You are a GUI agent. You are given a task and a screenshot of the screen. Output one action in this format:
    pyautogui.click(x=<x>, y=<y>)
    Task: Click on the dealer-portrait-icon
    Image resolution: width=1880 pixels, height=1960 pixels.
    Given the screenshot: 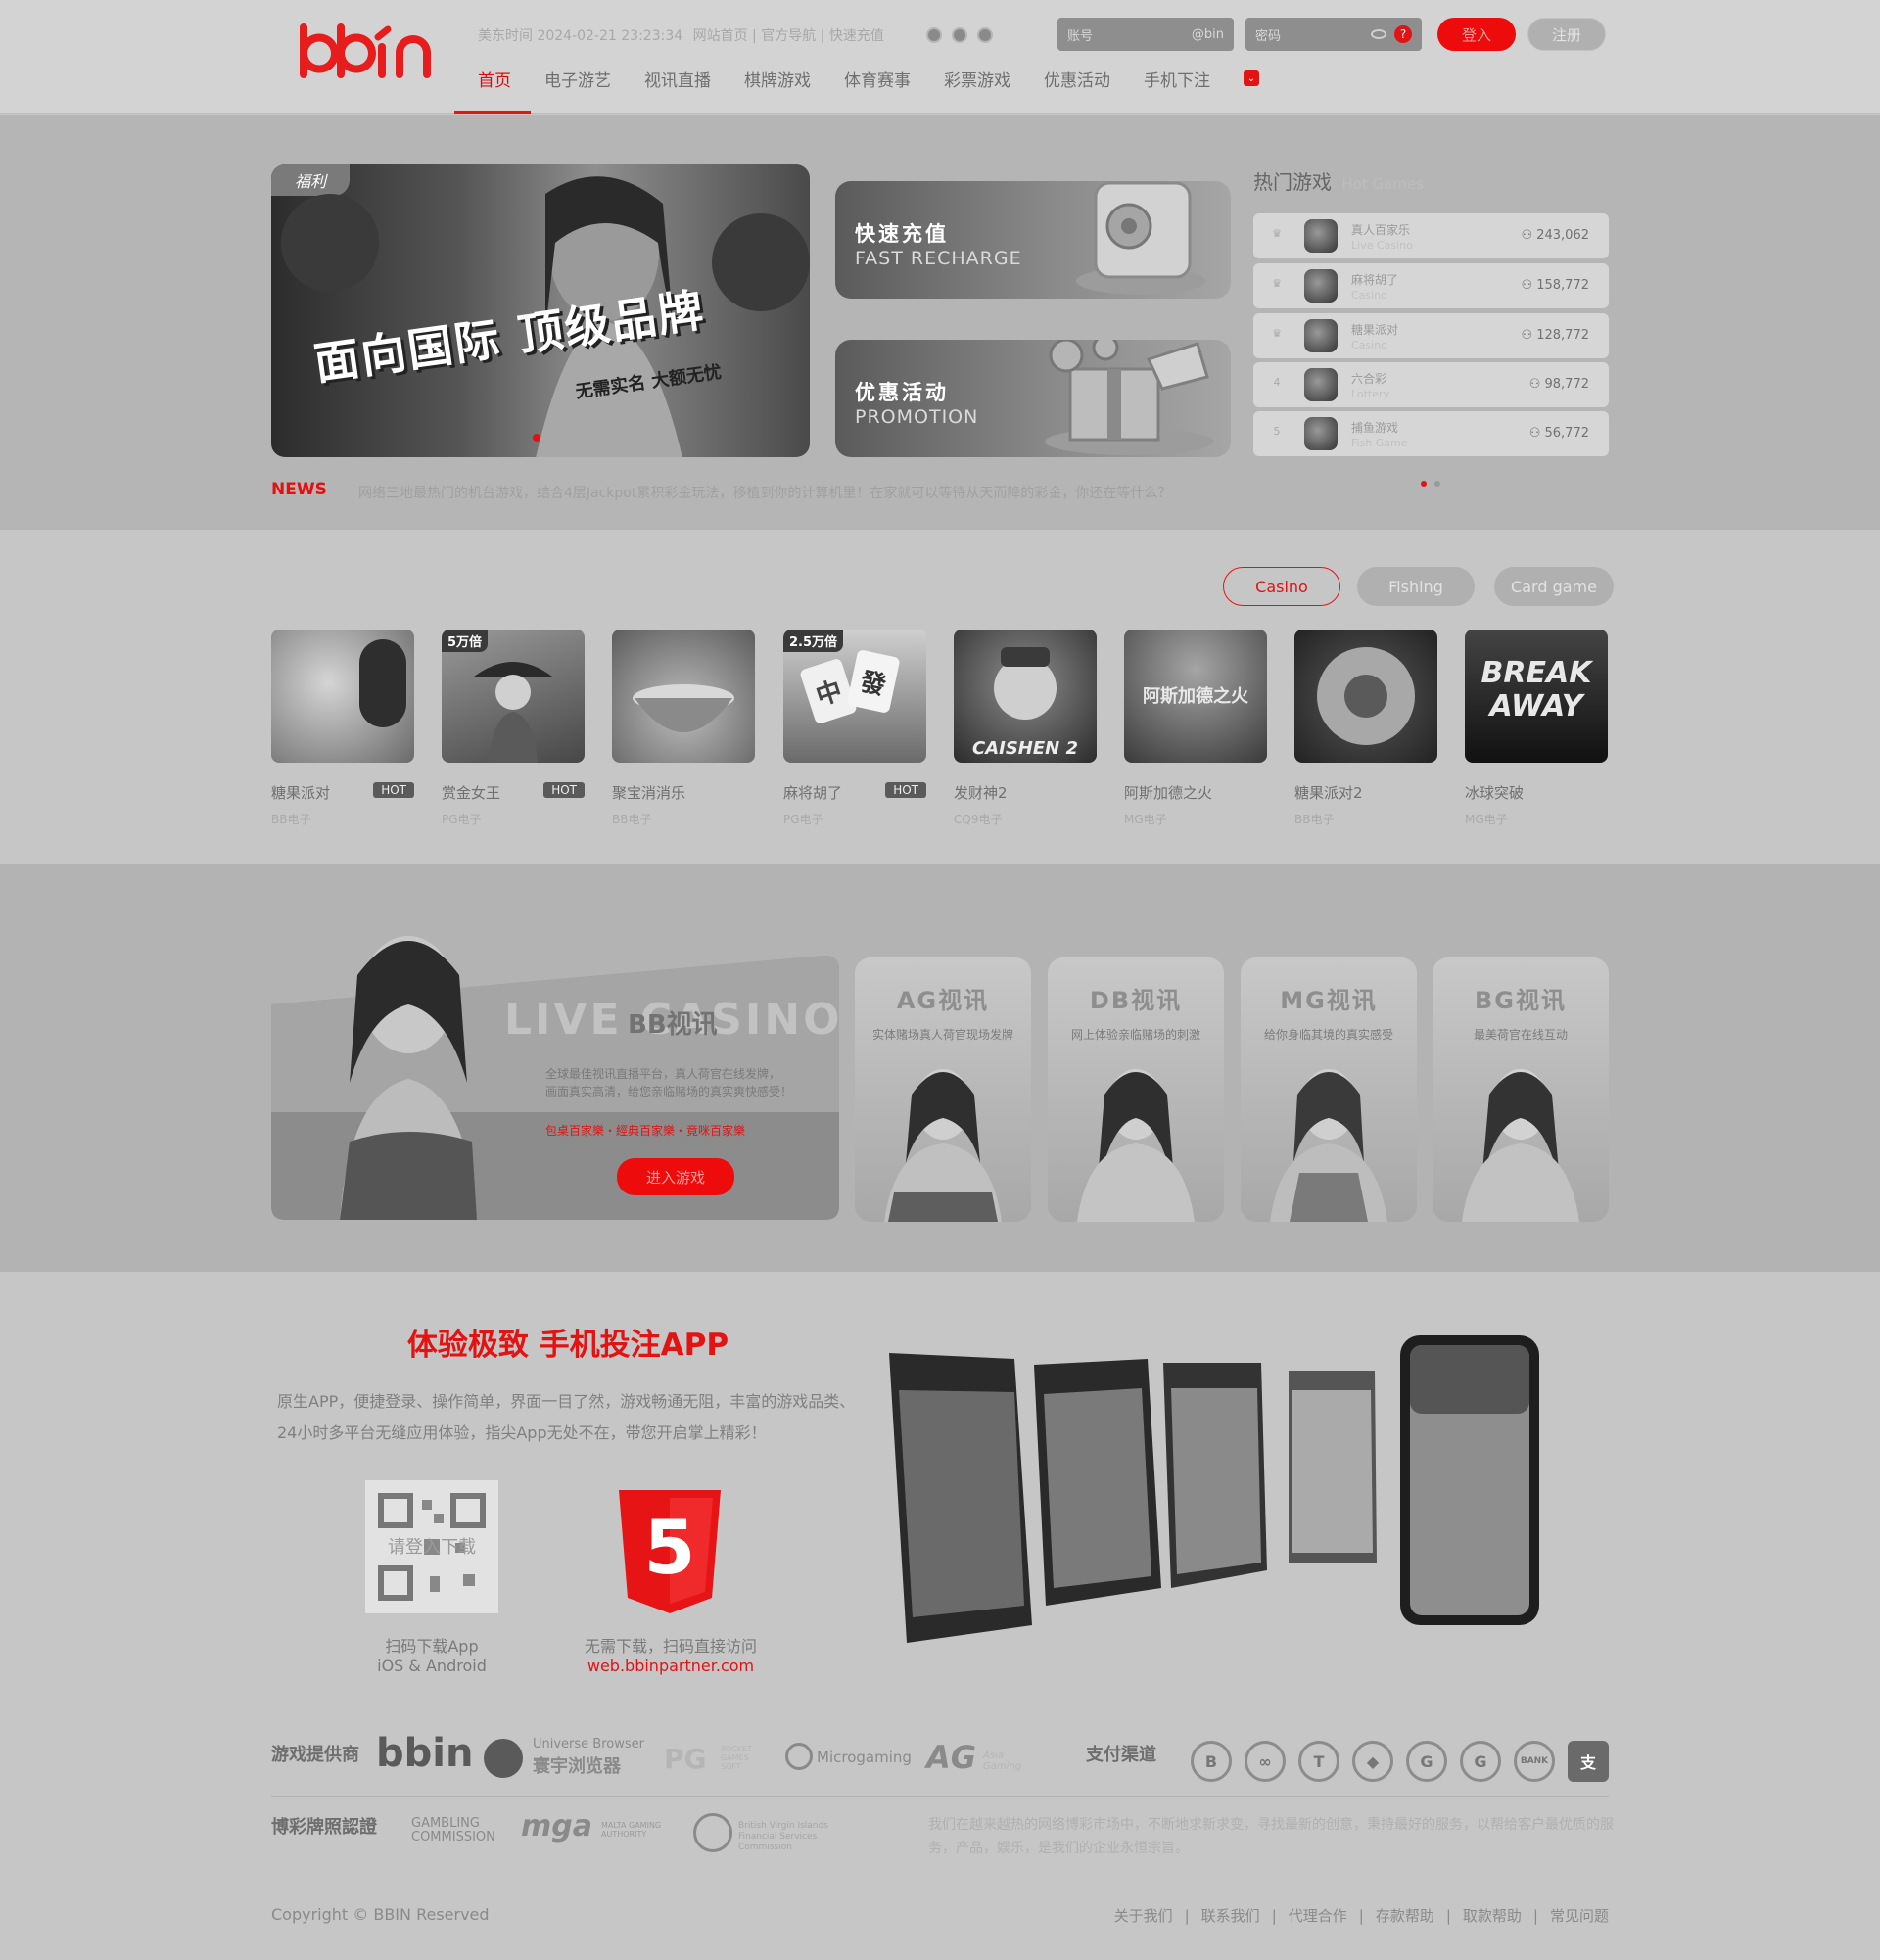 What is the action you would take?
    pyautogui.click(x=943, y=1145)
    